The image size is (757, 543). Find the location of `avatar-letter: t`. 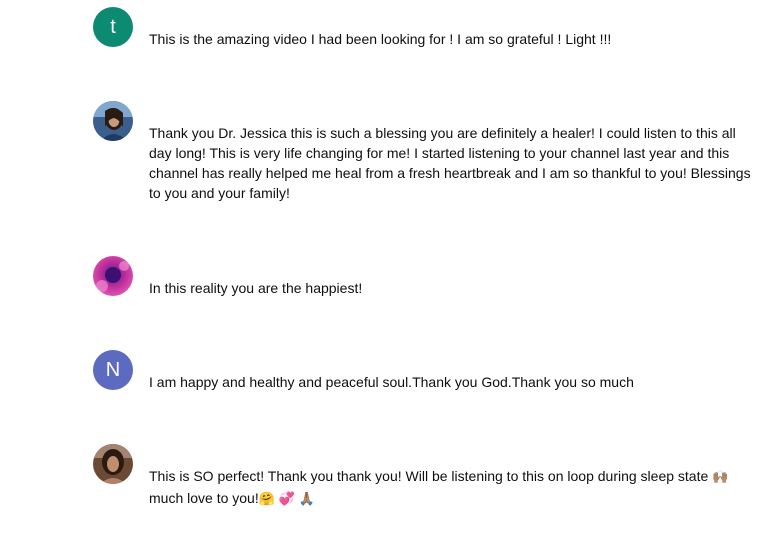

avatar-letter: t is located at coordinates (113, 26).